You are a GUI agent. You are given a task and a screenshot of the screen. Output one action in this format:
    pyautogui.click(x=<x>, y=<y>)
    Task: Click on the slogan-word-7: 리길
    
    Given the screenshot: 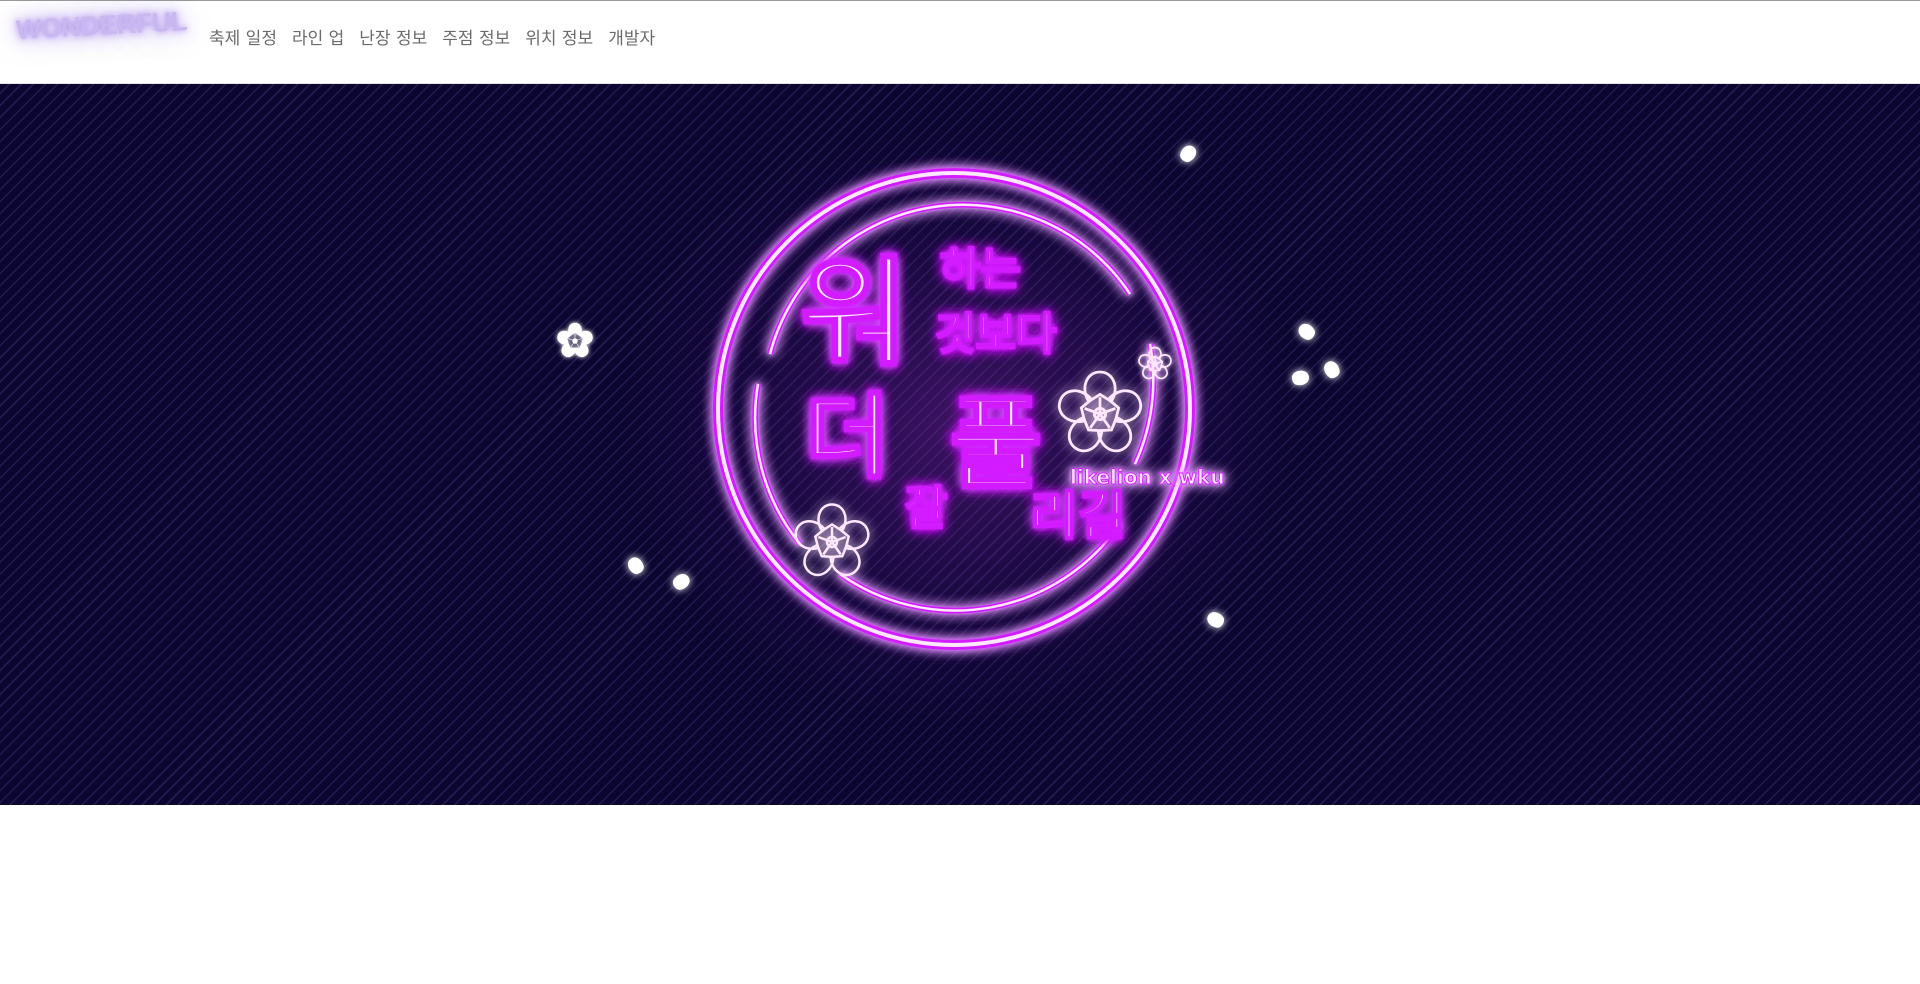 What is the action you would take?
    pyautogui.click(x=1078, y=517)
    